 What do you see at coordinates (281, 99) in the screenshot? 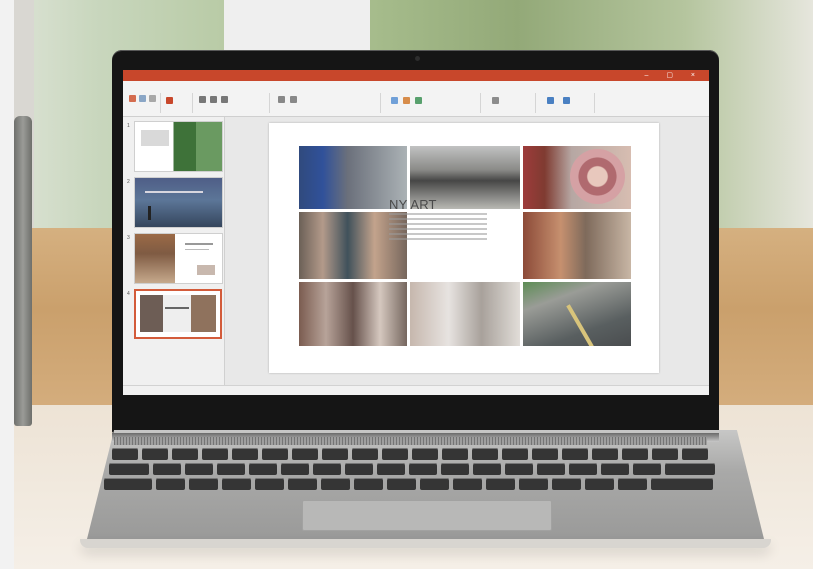
I see `bullets-icon` at bounding box center [281, 99].